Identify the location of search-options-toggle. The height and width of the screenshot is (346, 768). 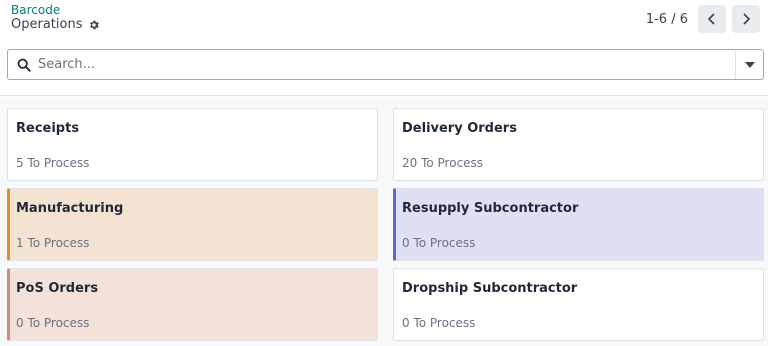
(749, 64).